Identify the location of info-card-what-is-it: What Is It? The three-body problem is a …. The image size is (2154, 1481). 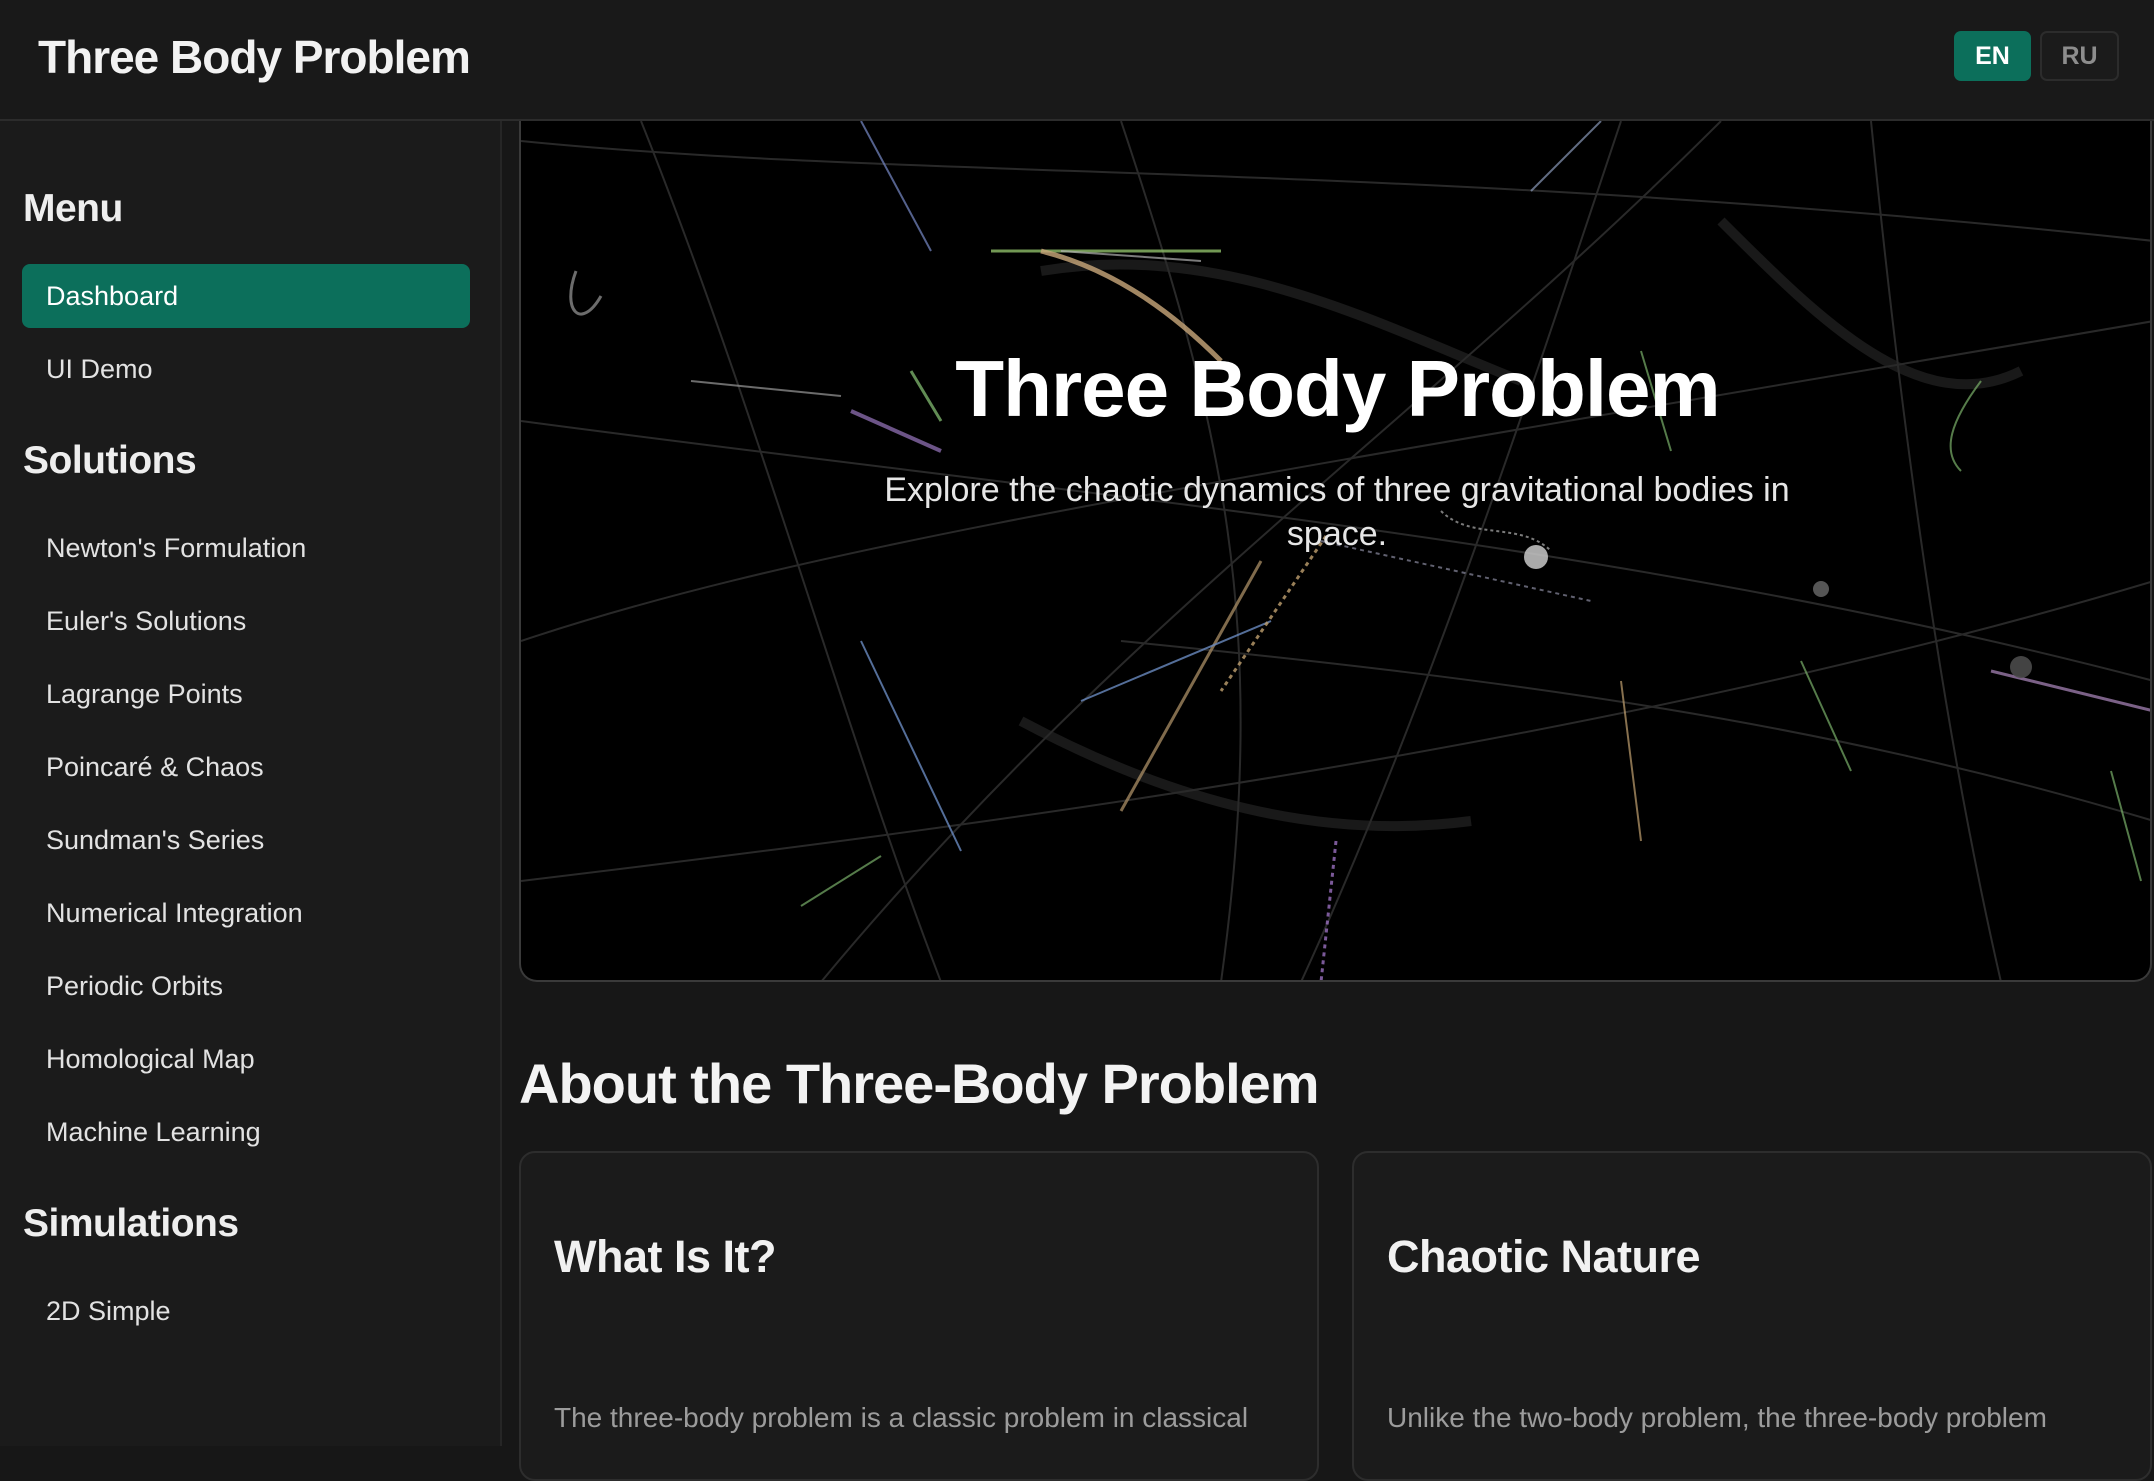
(919, 1316).